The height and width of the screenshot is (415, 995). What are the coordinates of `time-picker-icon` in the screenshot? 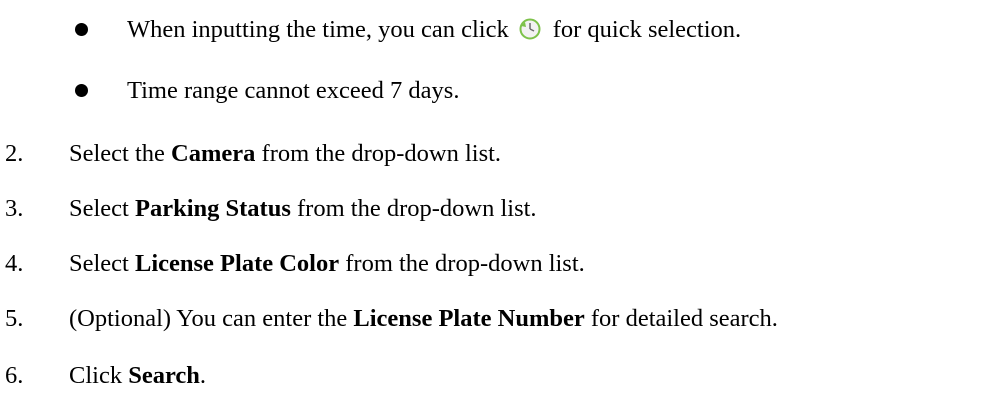 It's located at (530, 29).